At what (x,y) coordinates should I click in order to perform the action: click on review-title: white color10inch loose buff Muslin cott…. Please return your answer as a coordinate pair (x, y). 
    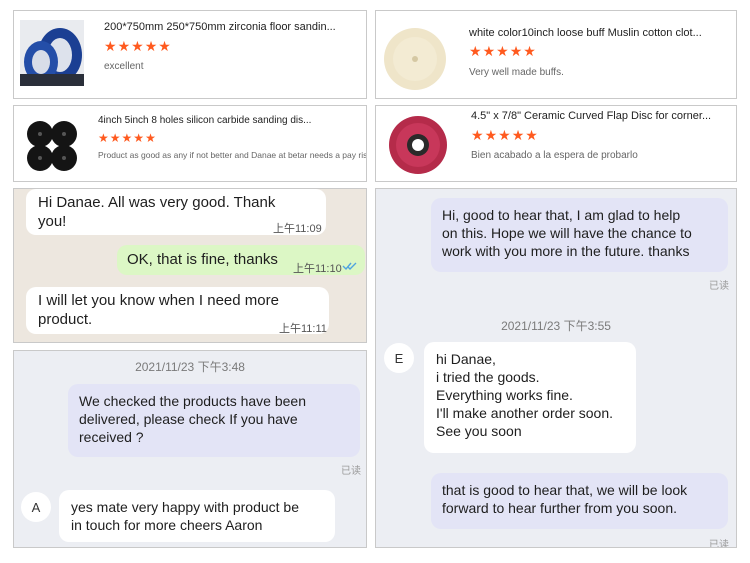
    Looking at the image, I should click on (585, 33).